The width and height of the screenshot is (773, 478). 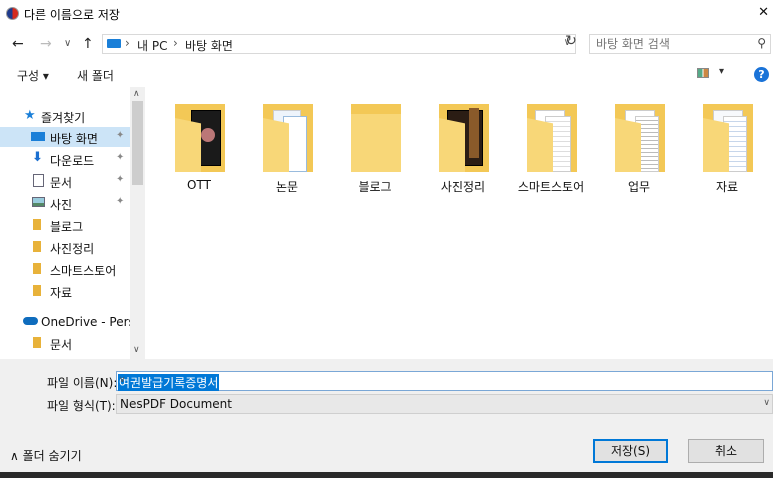 I want to click on filename-label: 파일 이름(N):, so click(x=82, y=383).